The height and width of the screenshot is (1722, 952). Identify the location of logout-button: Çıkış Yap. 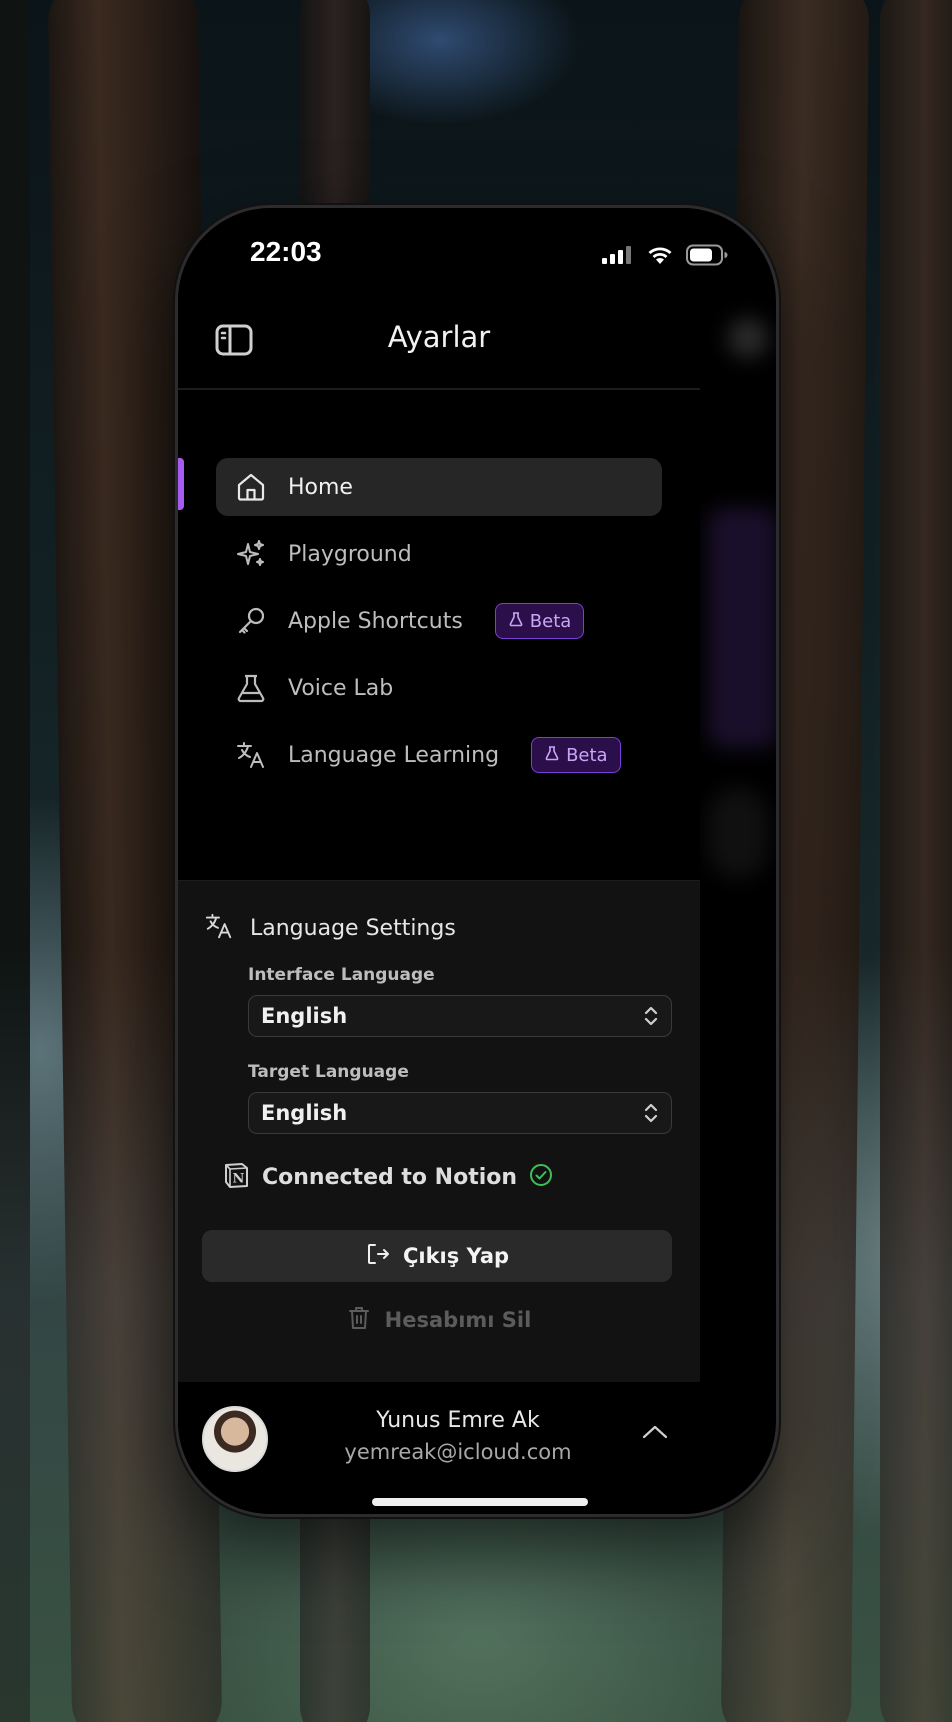
(437, 1256).